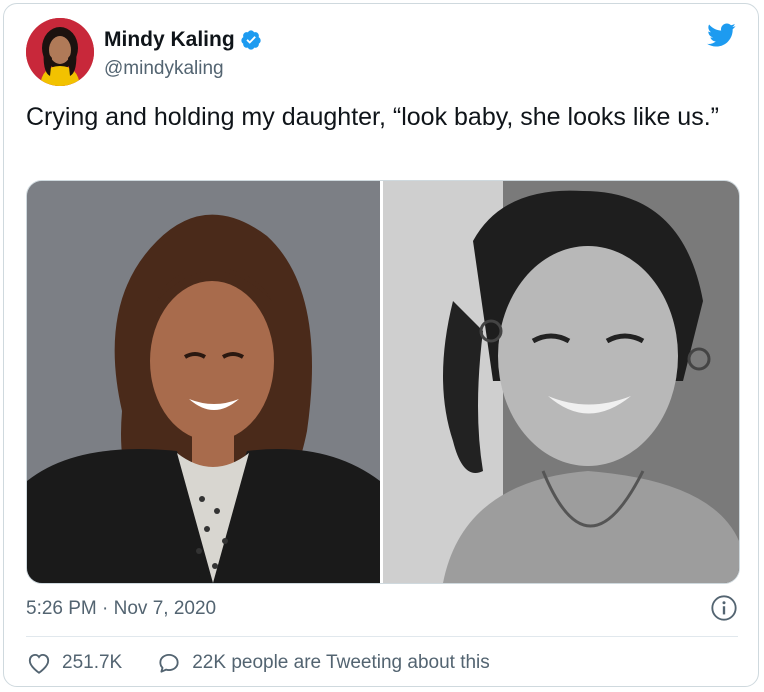 Image resolution: width=764 pixels, height=692 pixels. Describe the element at coordinates (169, 663) in the screenshot. I see `speech-bubble-icon` at that location.